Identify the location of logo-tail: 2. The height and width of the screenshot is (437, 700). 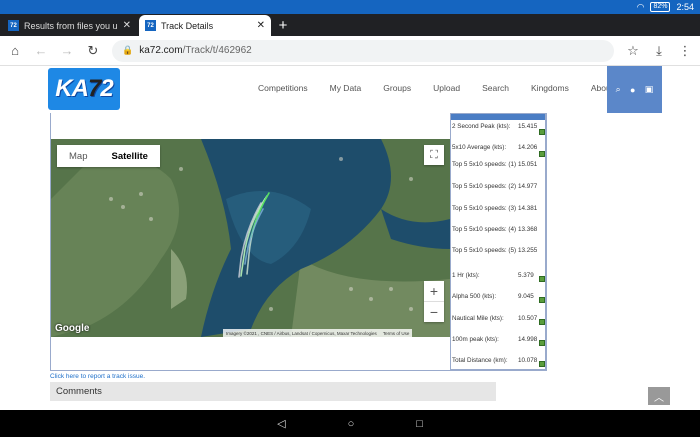
(106, 88).